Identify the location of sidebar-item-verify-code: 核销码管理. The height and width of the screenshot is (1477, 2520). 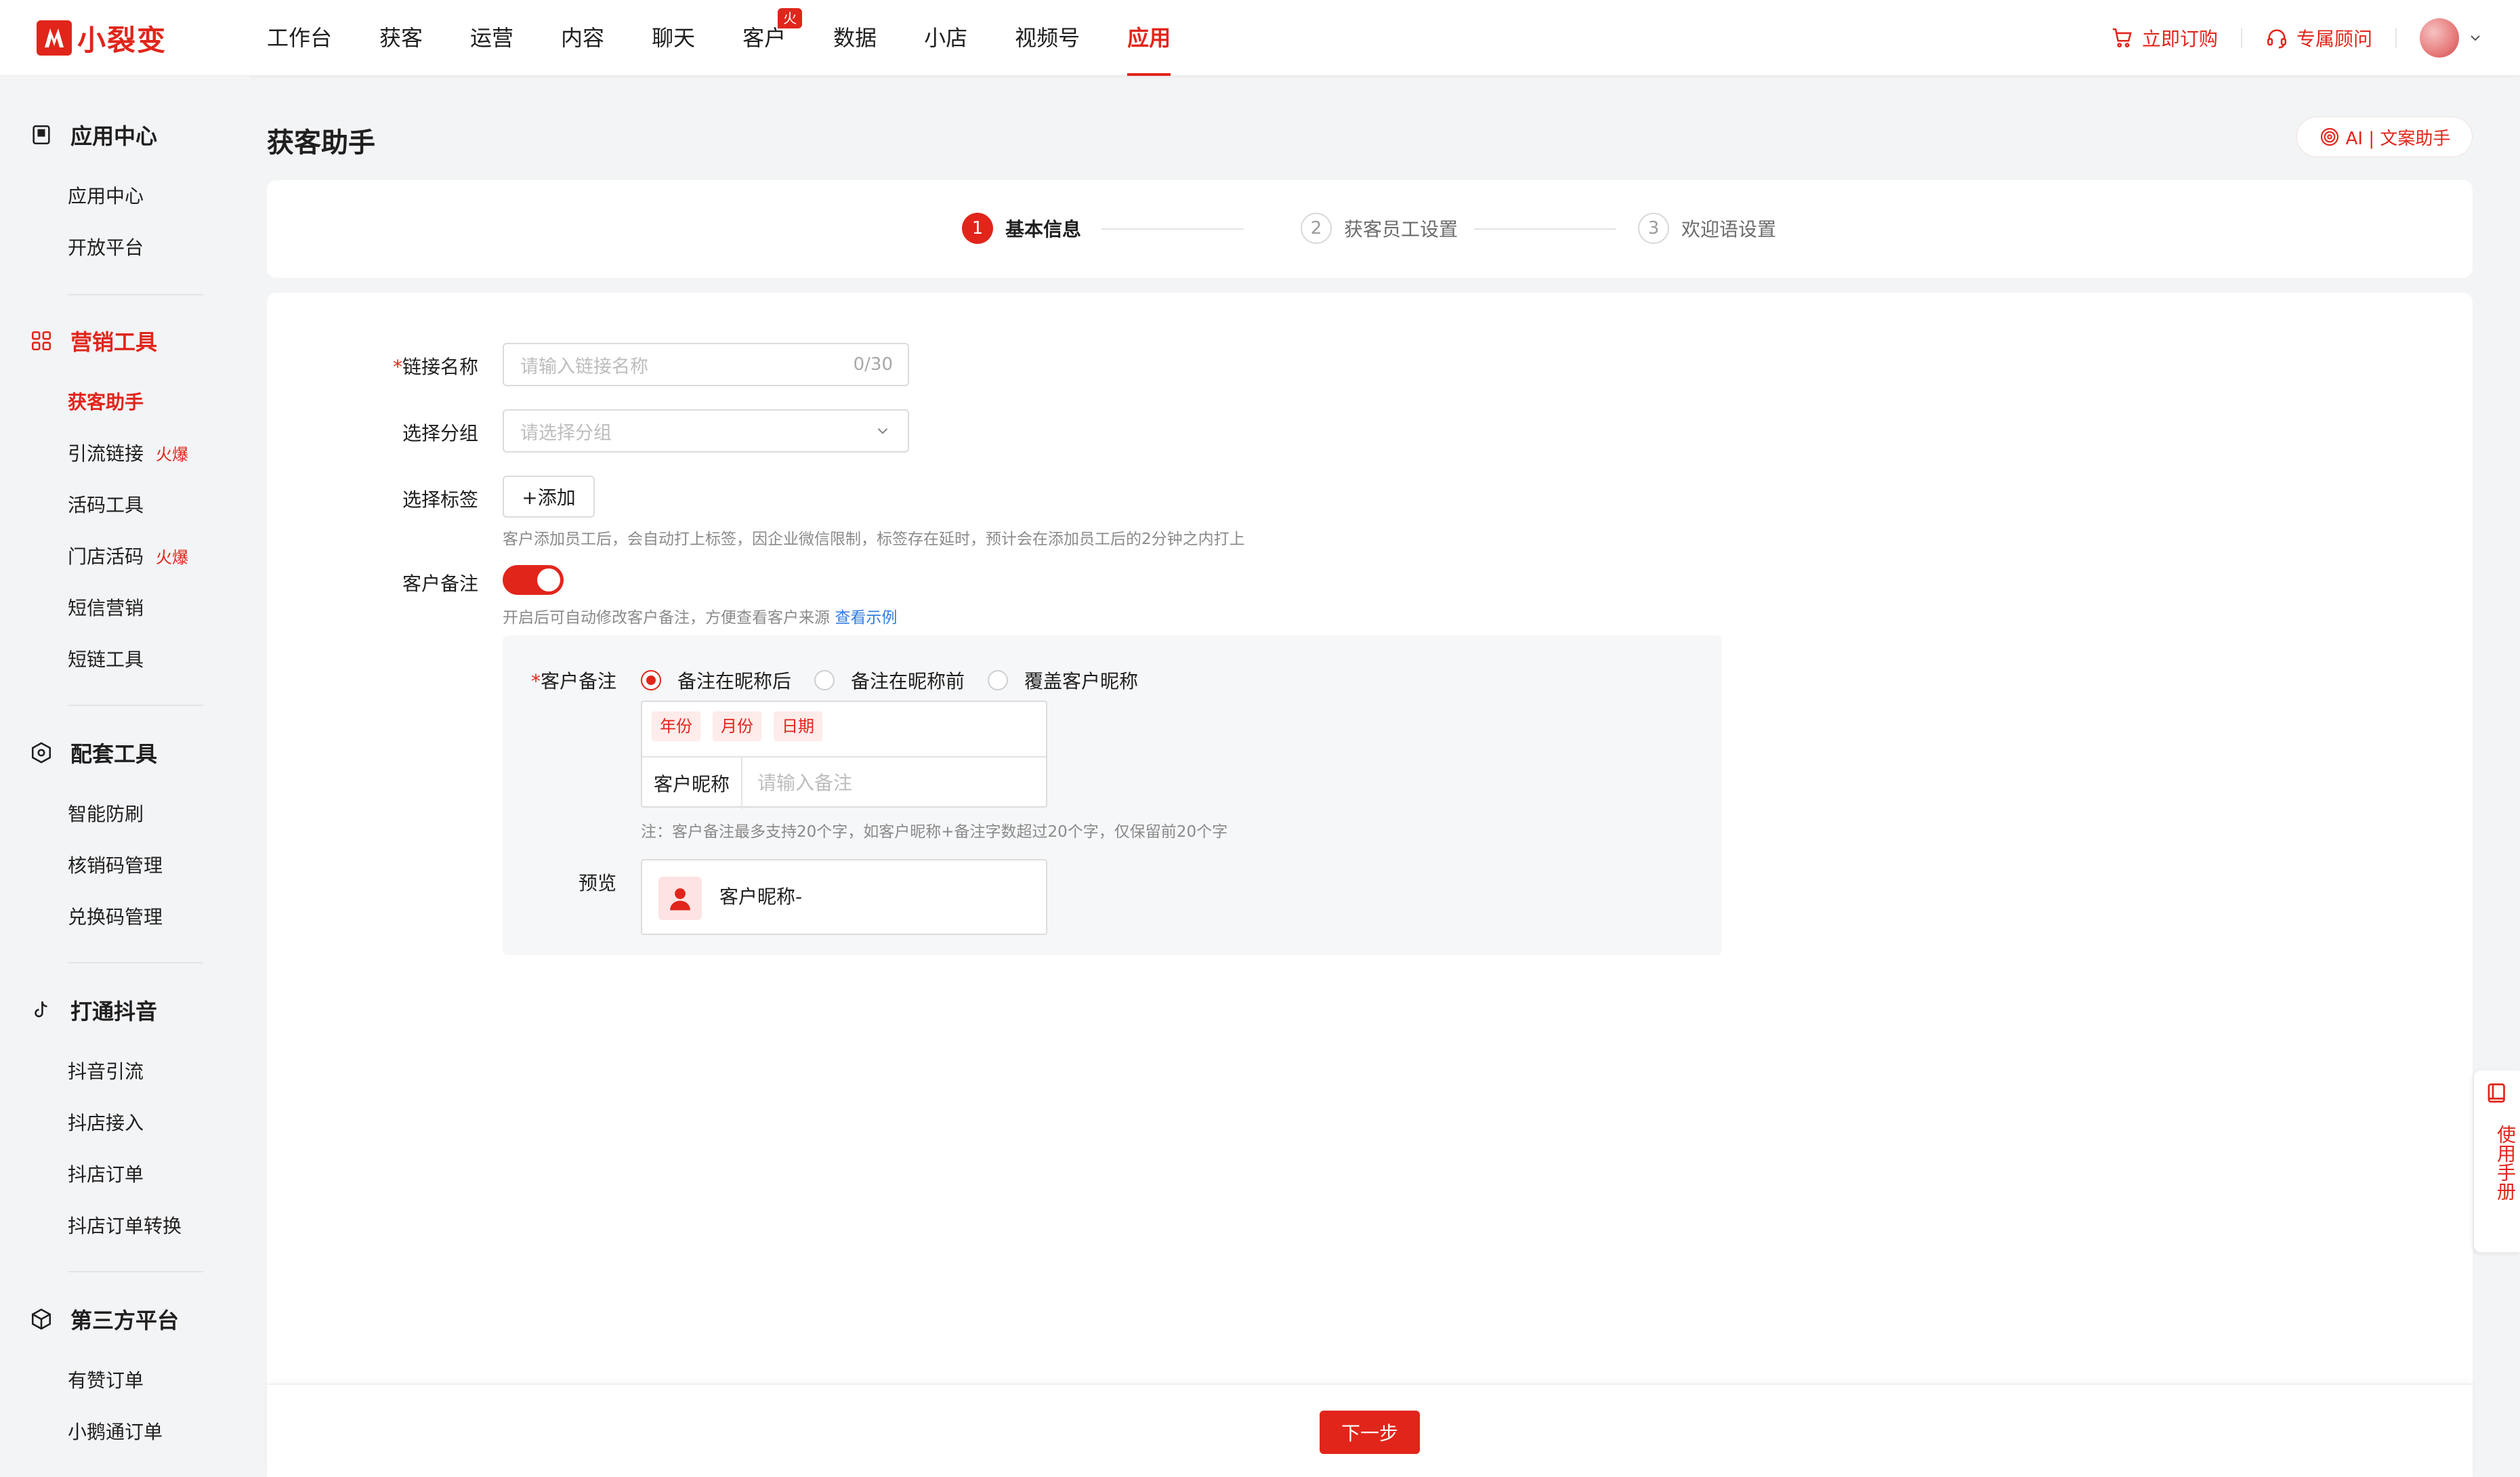
(115, 864).